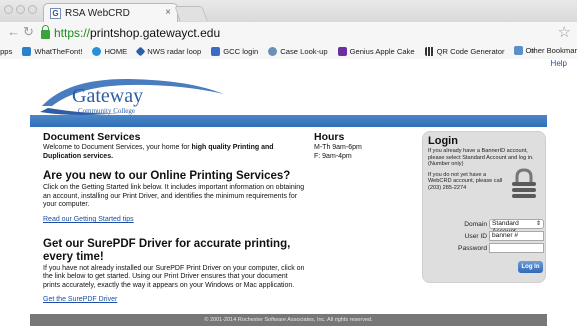  What do you see at coordinates (107, 96) in the screenshot?
I see `logo-name: Gateway` at bounding box center [107, 96].